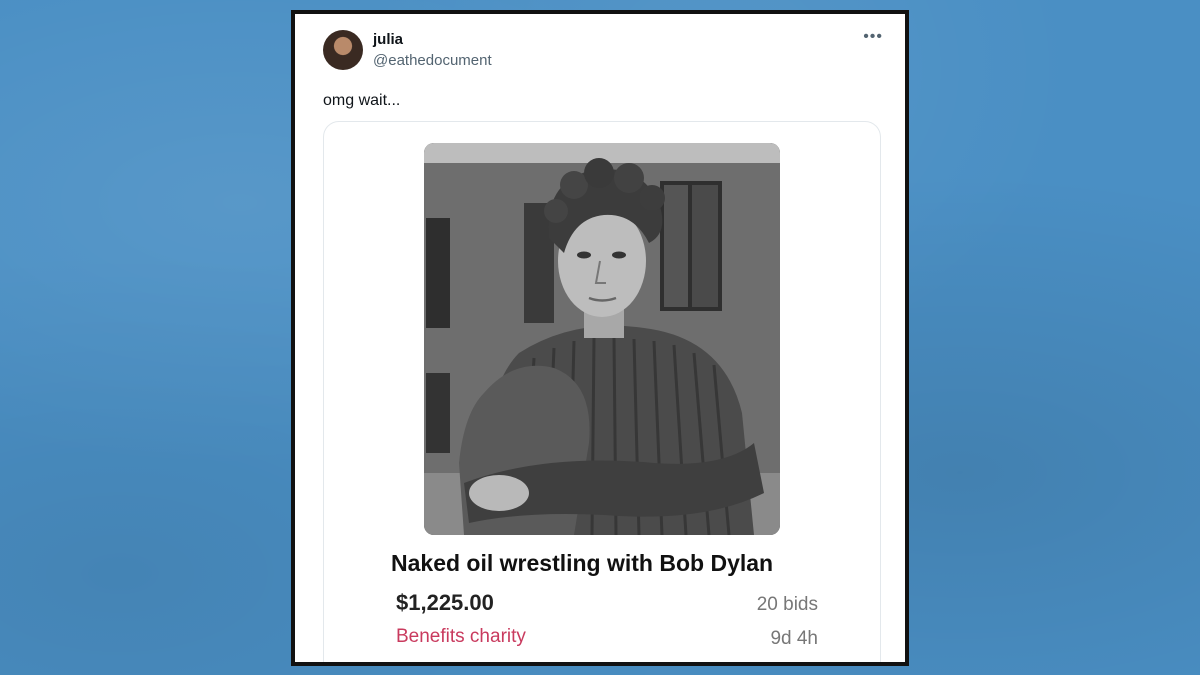 This screenshot has height=675, width=1200. What do you see at coordinates (343, 50) in the screenshot?
I see `avatar` at bounding box center [343, 50].